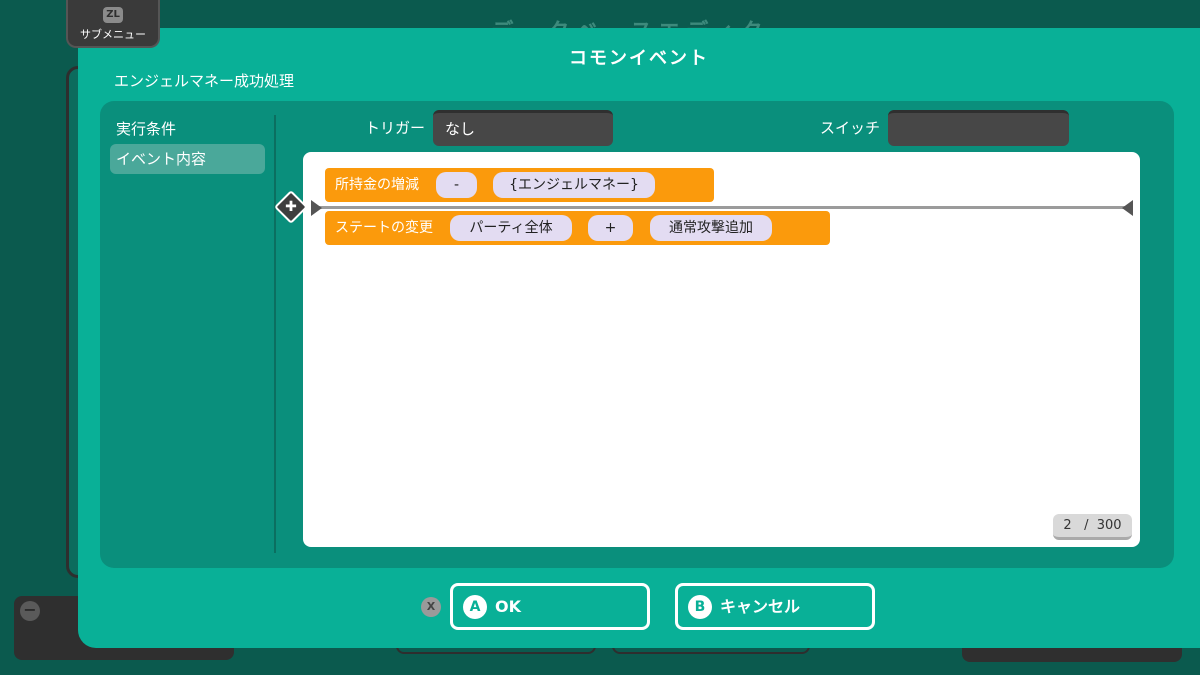  I want to click on switch-label: スイッチ, so click(850, 128).